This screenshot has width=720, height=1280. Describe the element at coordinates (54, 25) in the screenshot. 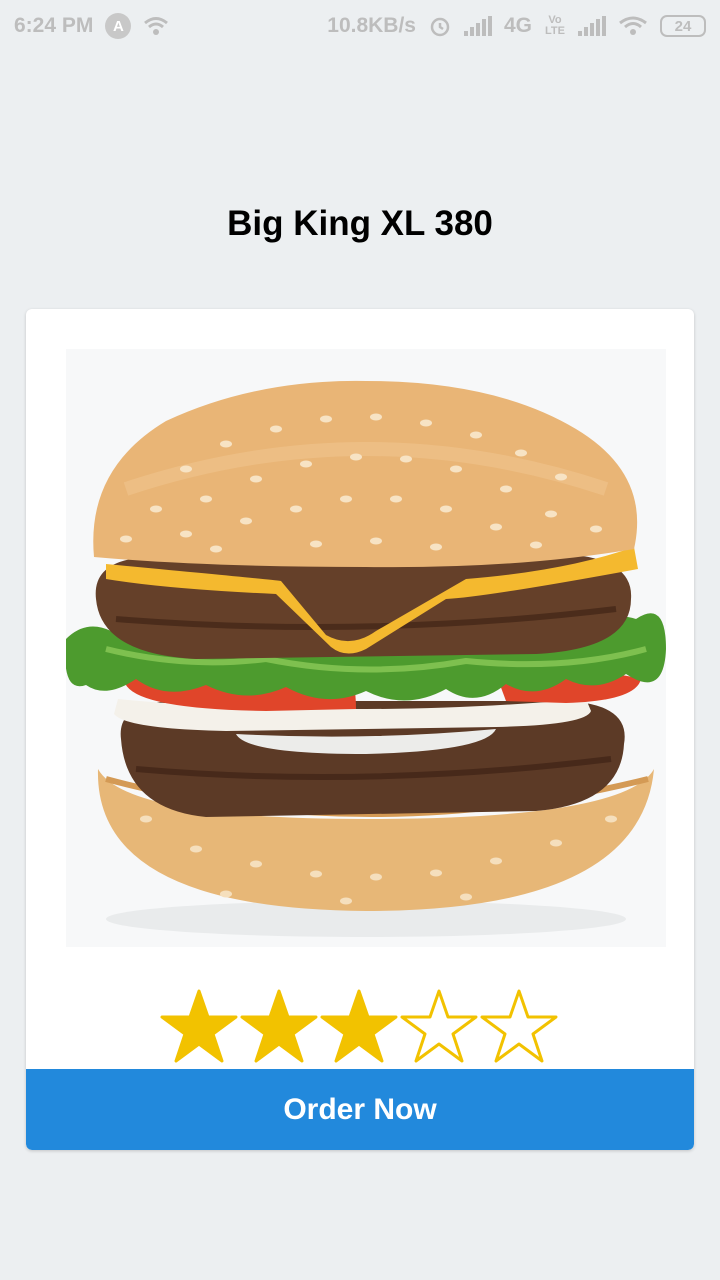

I see `status-time: 6:24 PM` at that location.